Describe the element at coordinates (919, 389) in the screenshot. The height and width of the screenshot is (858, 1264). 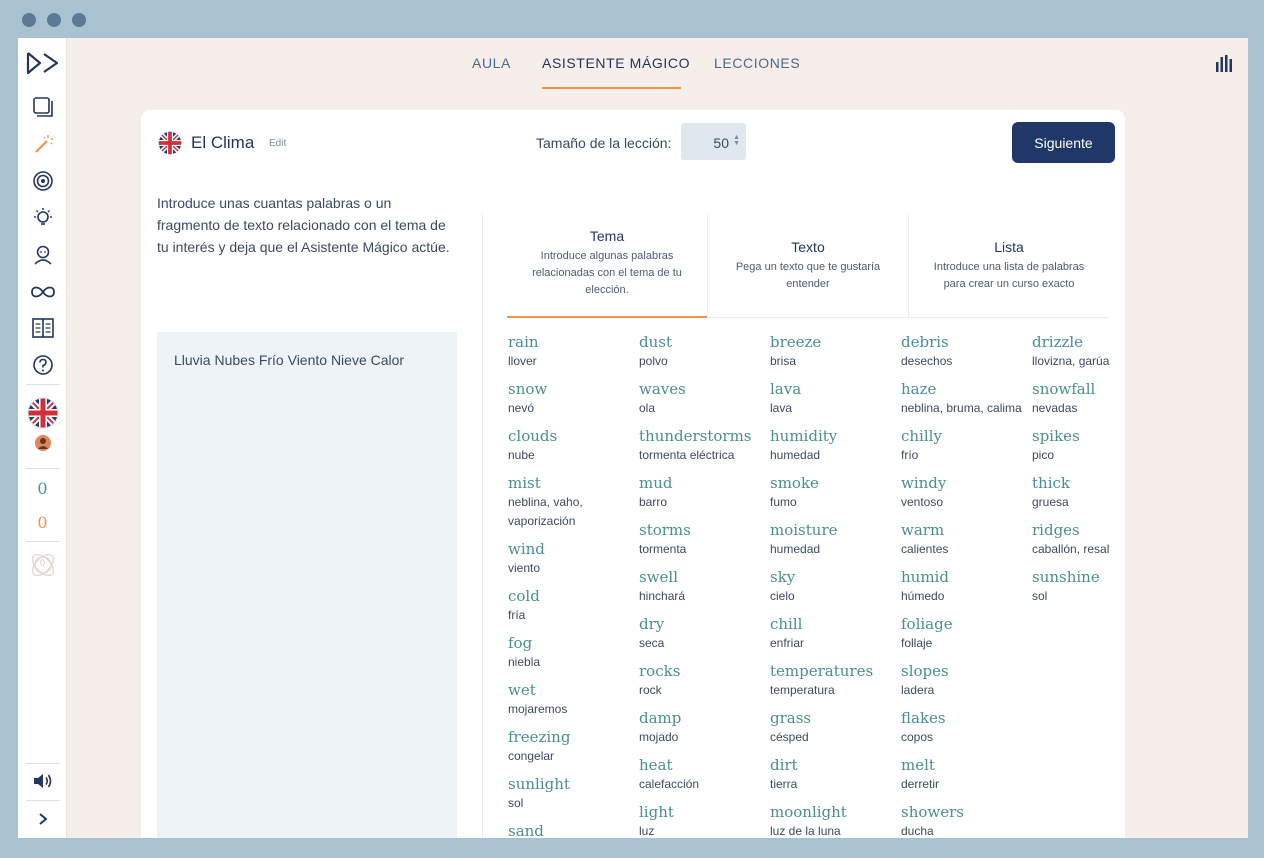
I see `word-english: haze` at that location.